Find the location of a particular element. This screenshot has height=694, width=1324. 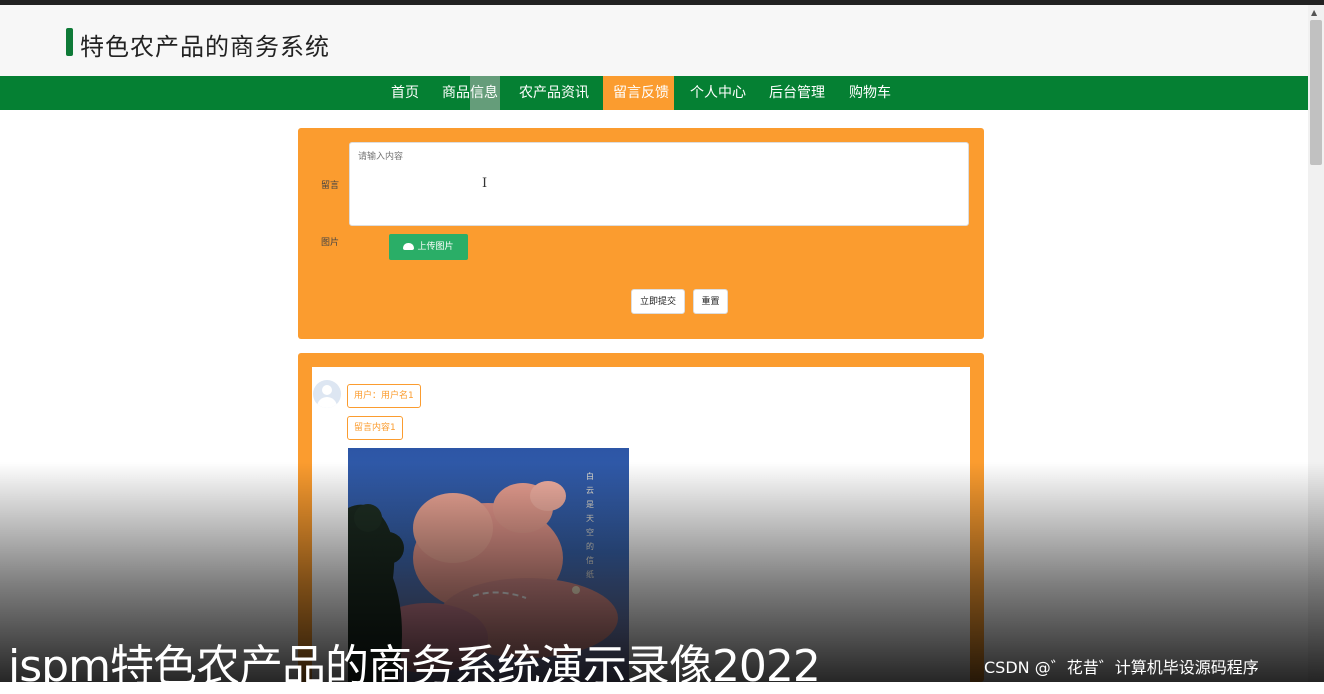

text-cursor-icon: I is located at coordinates (485, 183).